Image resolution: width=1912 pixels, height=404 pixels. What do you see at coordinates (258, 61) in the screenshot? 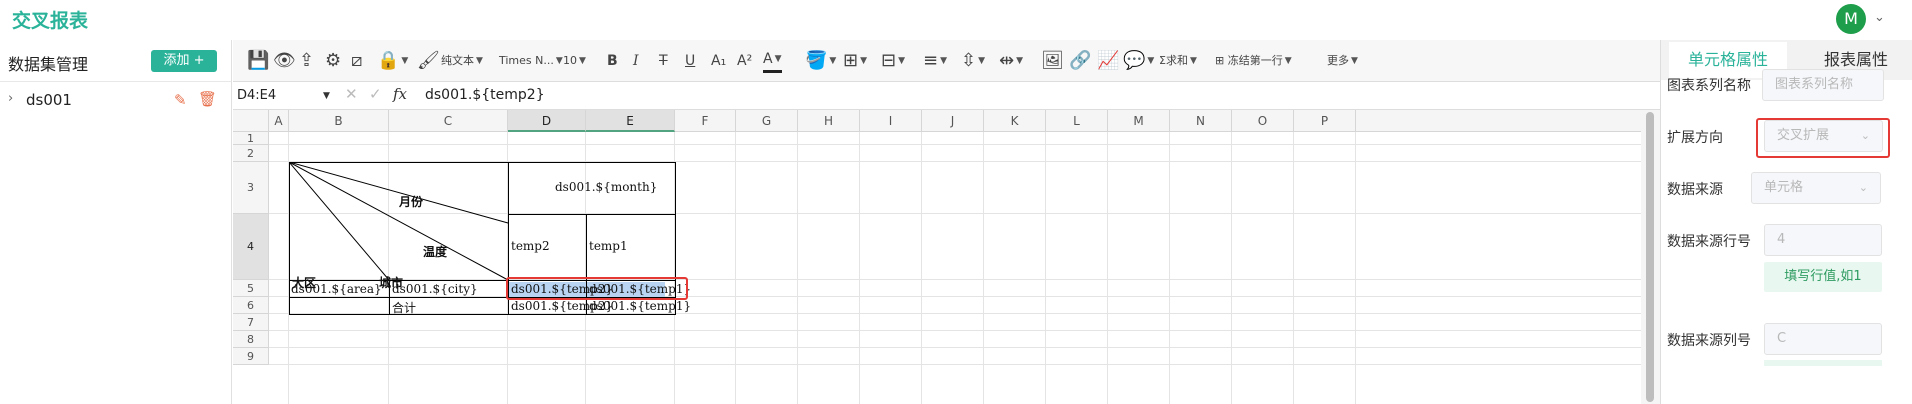
I see `save-icon: 💾` at bounding box center [258, 61].